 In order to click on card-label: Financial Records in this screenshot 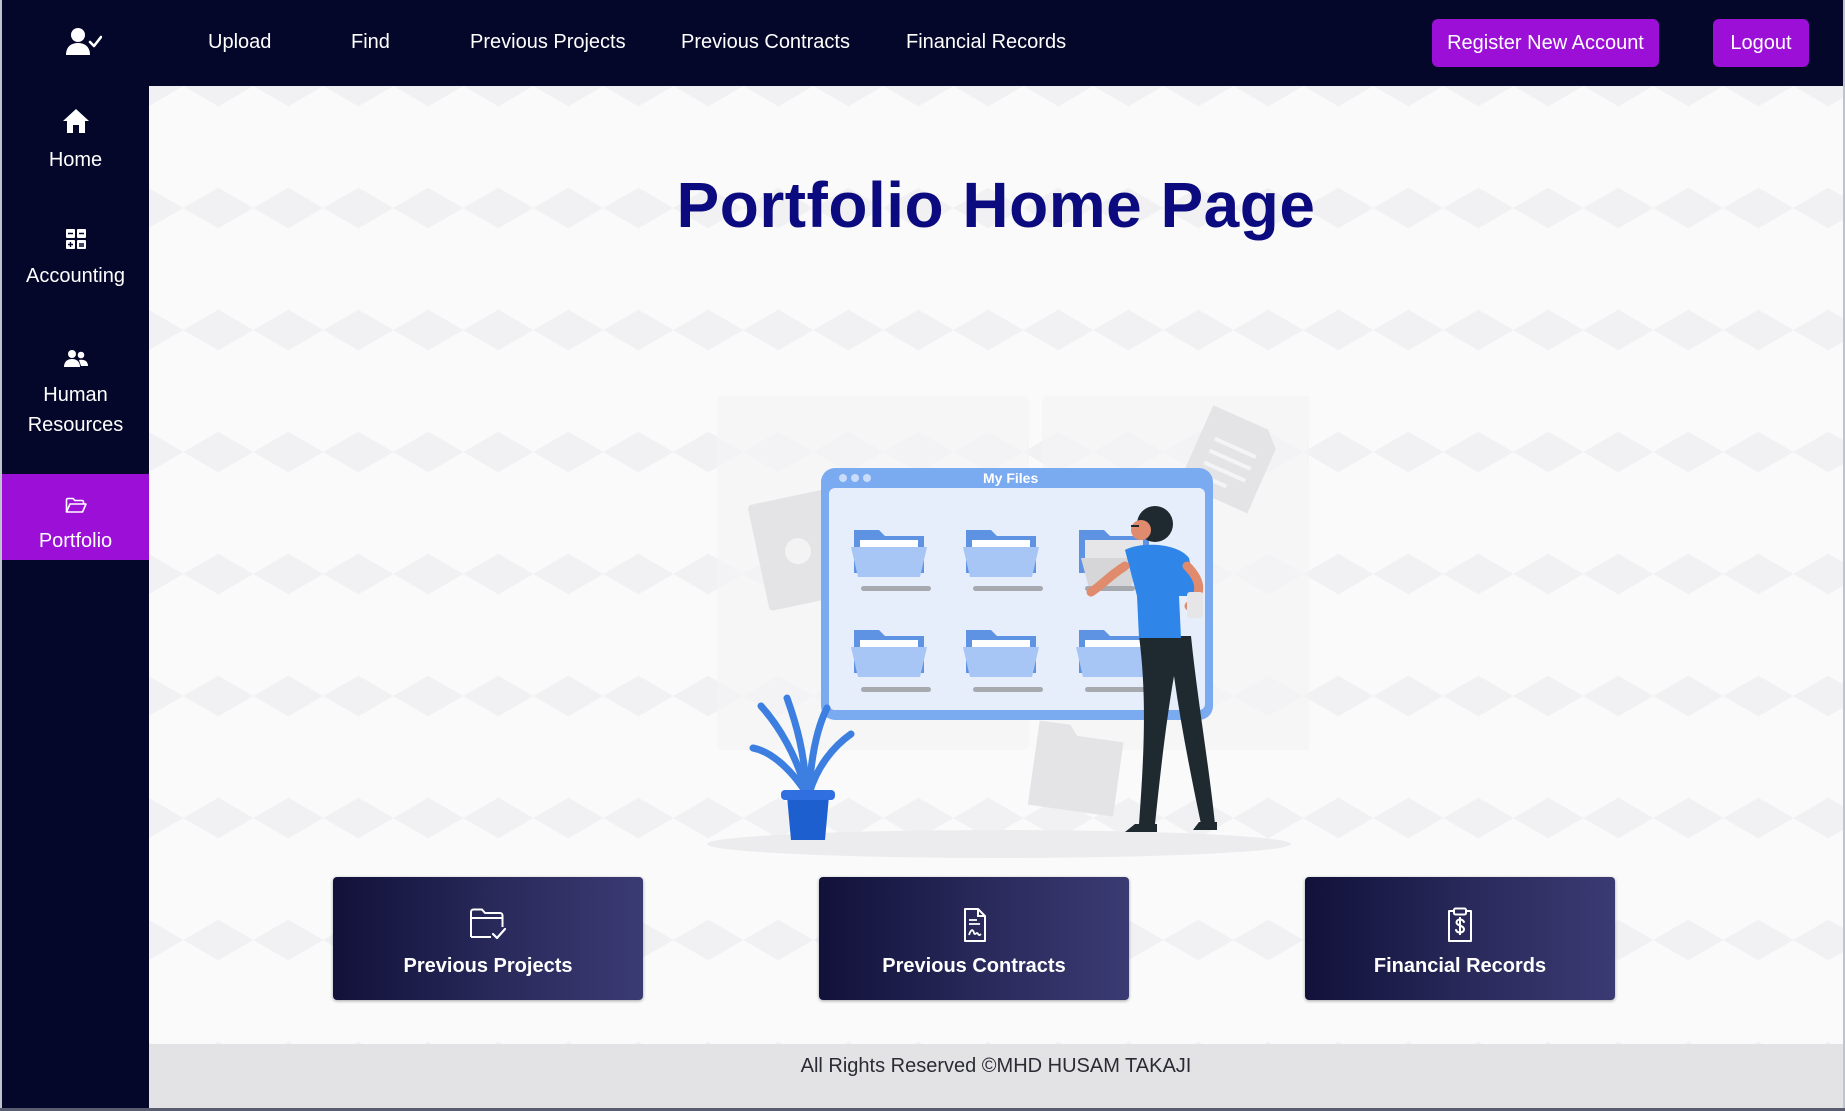, I will do `click(1460, 966)`.